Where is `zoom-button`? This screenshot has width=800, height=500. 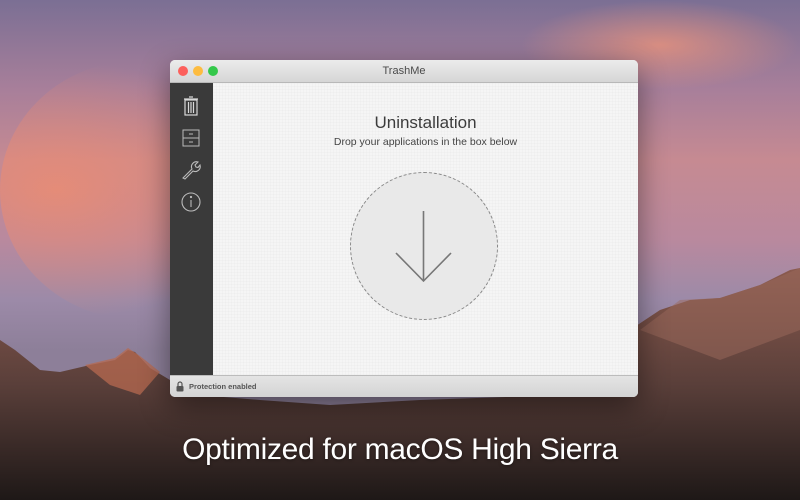 zoom-button is located at coordinates (213, 71).